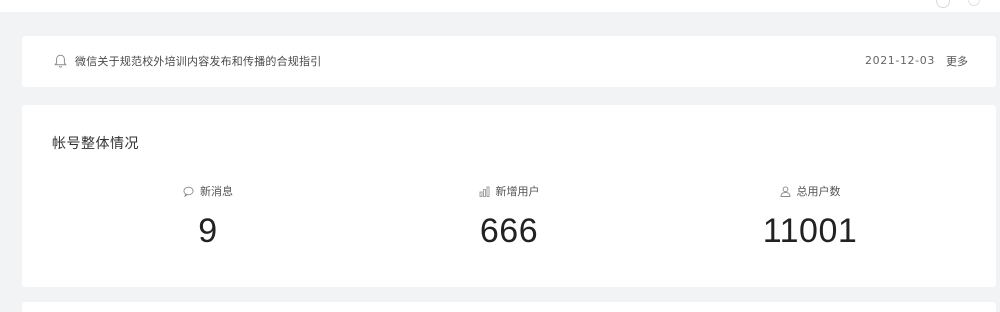  What do you see at coordinates (509, 307) in the screenshot?
I see `next-card-edge` at bounding box center [509, 307].